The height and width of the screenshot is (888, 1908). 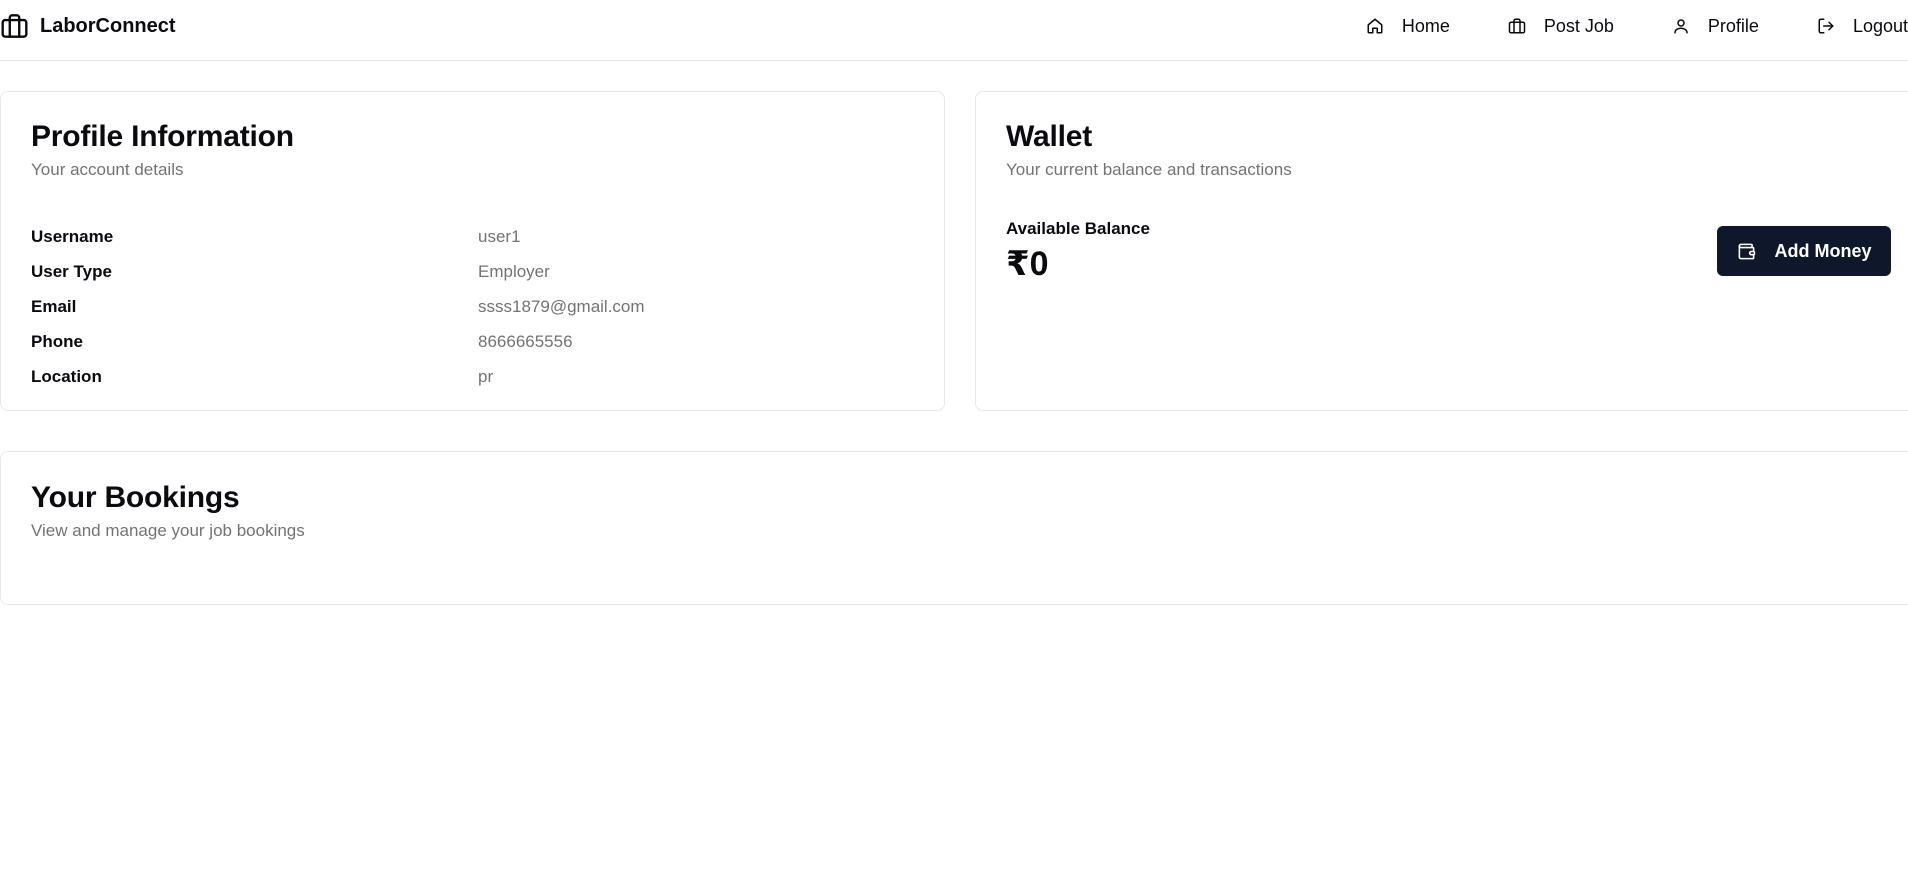 I want to click on add-money-button: Add Money, so click(x=1804, y=251).